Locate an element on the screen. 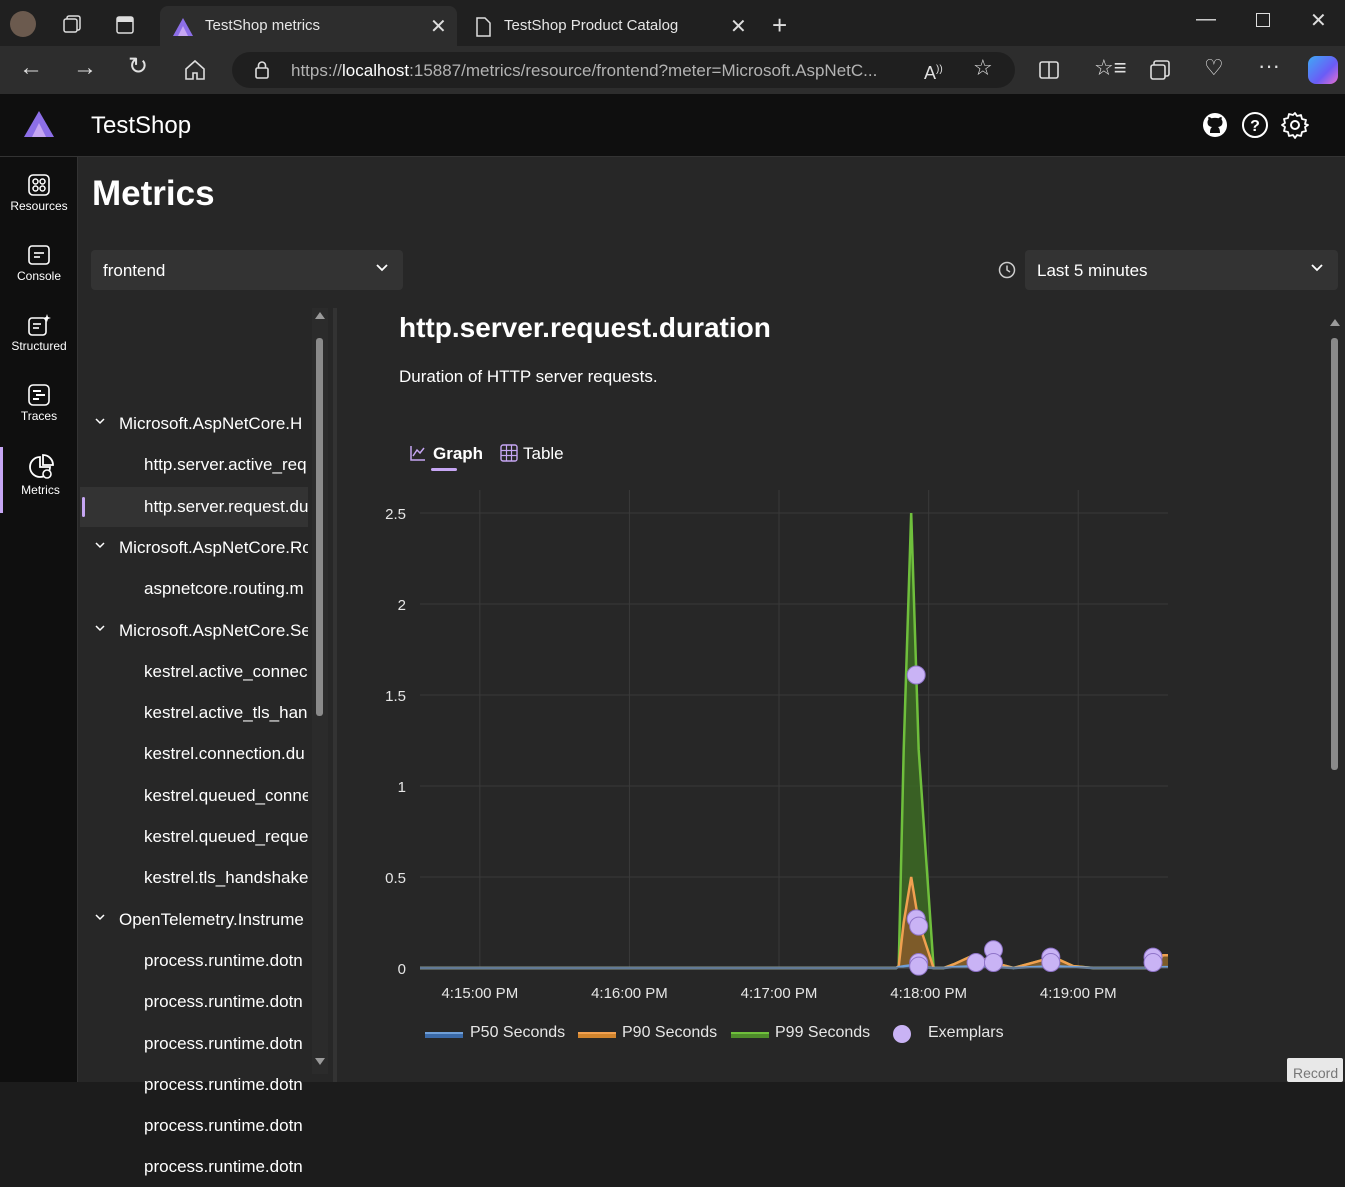  minimize-button: — is located at coordinates (1206, 19).